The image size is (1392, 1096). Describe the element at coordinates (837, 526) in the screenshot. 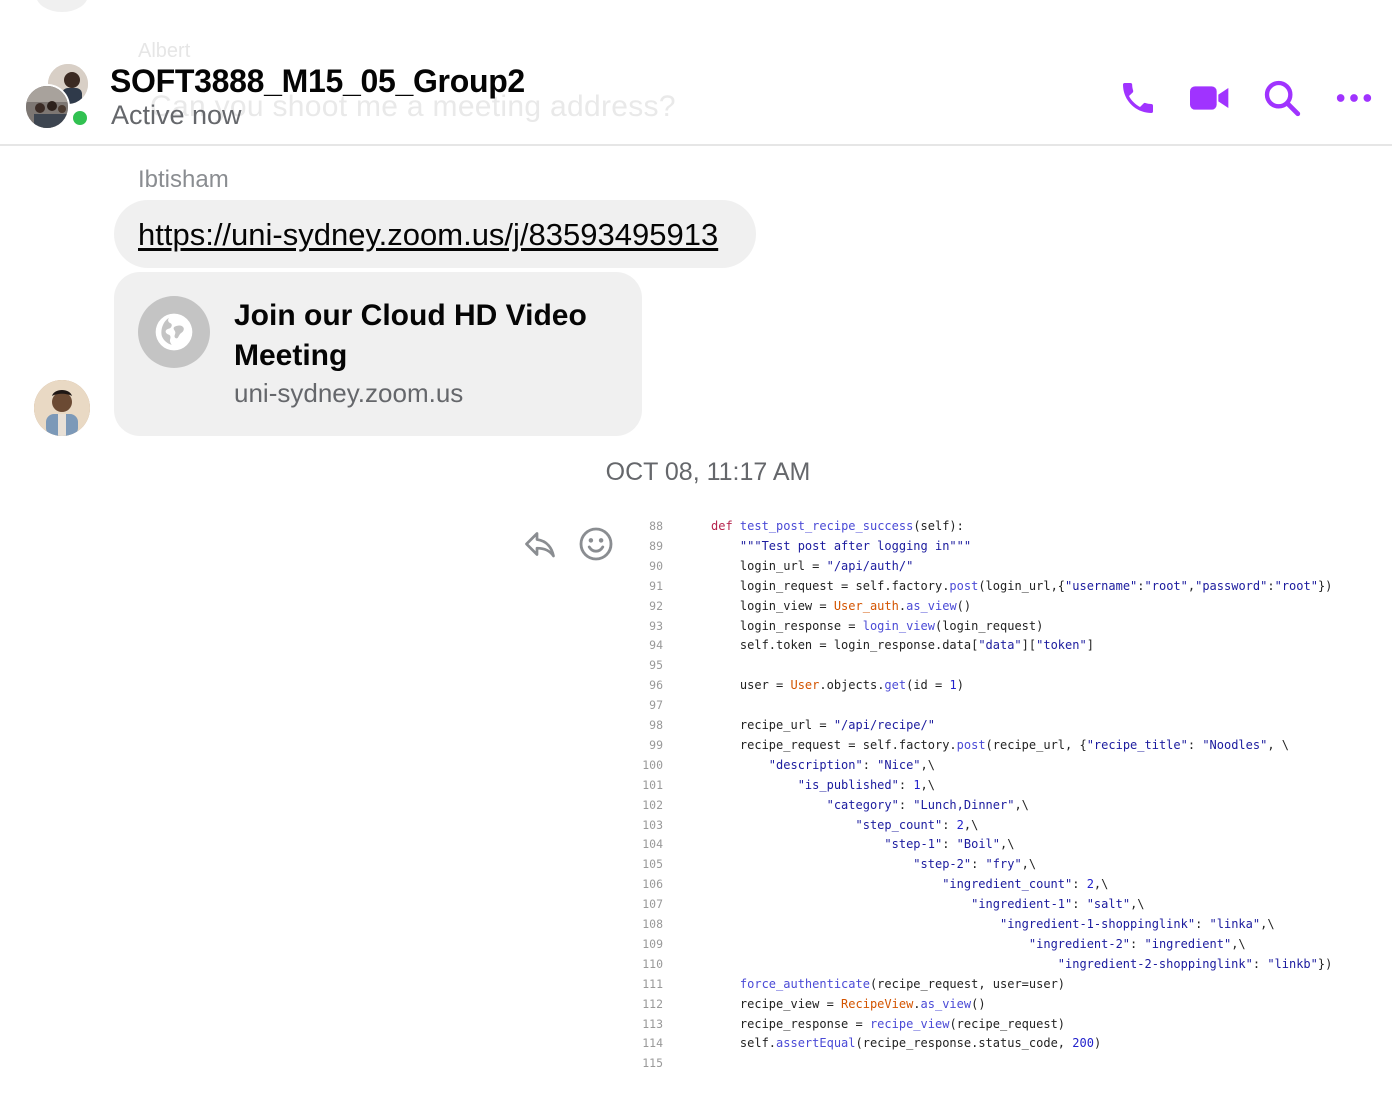

I see `code-text: def test_post_recipe_success(self):` at that location.